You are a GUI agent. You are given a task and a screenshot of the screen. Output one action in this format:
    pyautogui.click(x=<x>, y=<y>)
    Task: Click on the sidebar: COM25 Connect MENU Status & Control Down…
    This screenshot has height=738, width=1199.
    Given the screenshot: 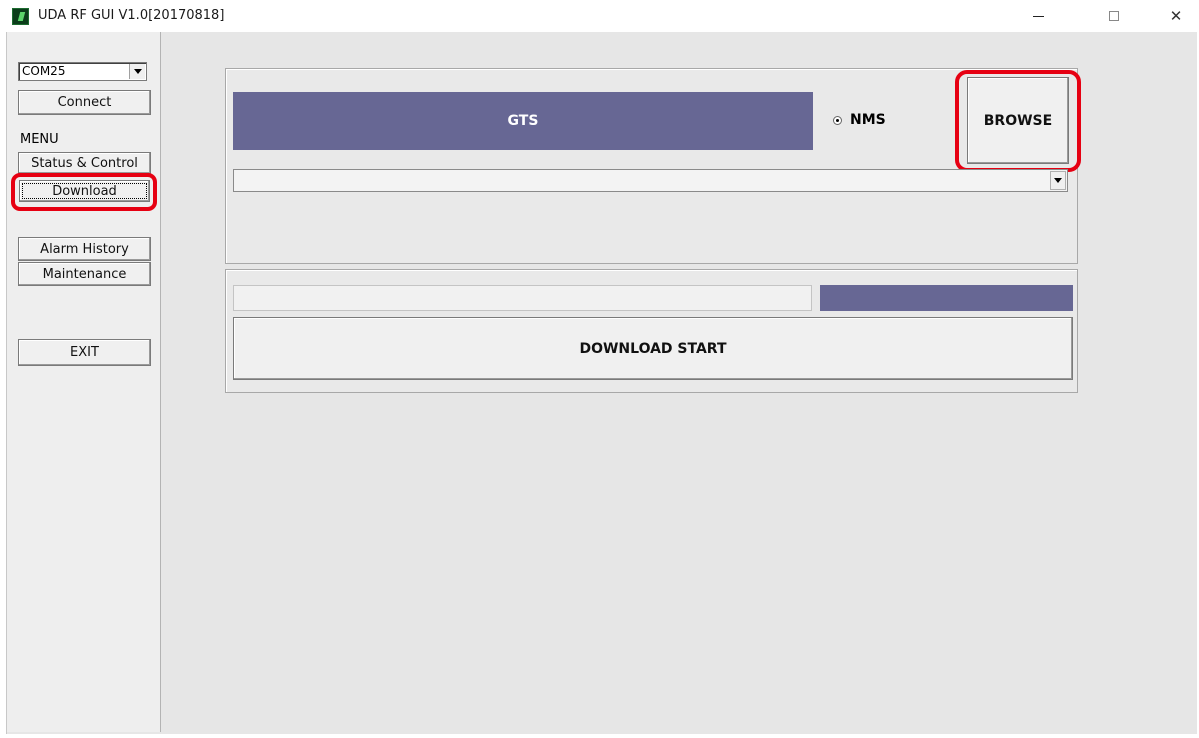 What is the action you would take?
    pyautogui.click(x=84, y=382)
    